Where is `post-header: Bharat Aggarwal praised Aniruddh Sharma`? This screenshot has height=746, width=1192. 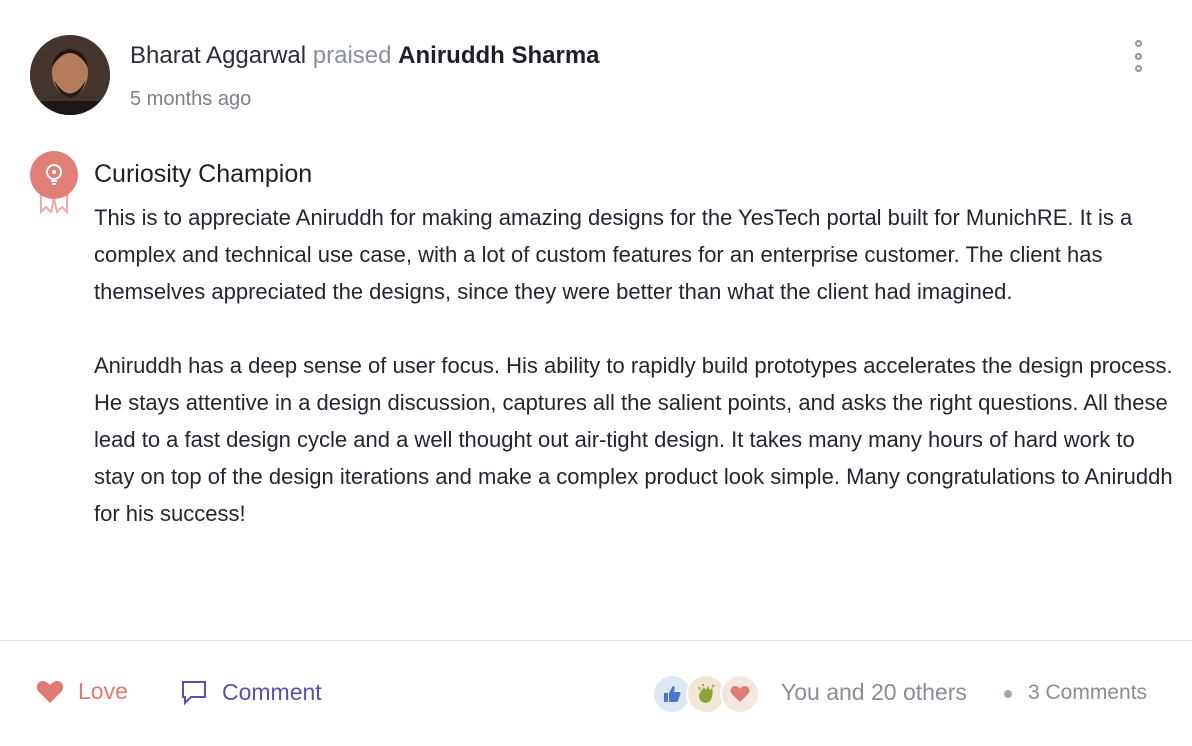
post-header: Bharat Aggarwal praised Aniruddh Sharma is located at coordinates (365, 56).